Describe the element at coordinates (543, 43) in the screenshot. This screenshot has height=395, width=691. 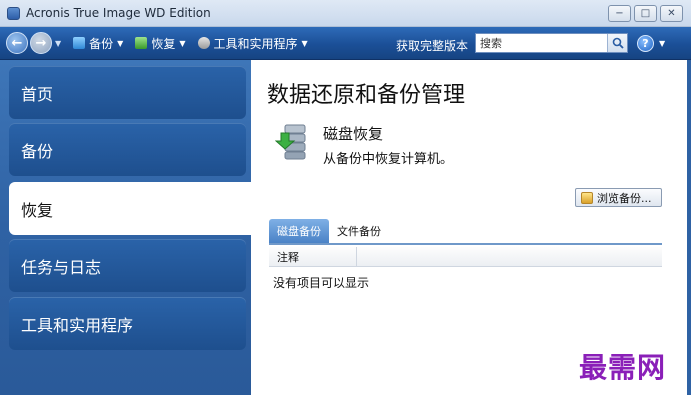
I see `search-input` at that location.